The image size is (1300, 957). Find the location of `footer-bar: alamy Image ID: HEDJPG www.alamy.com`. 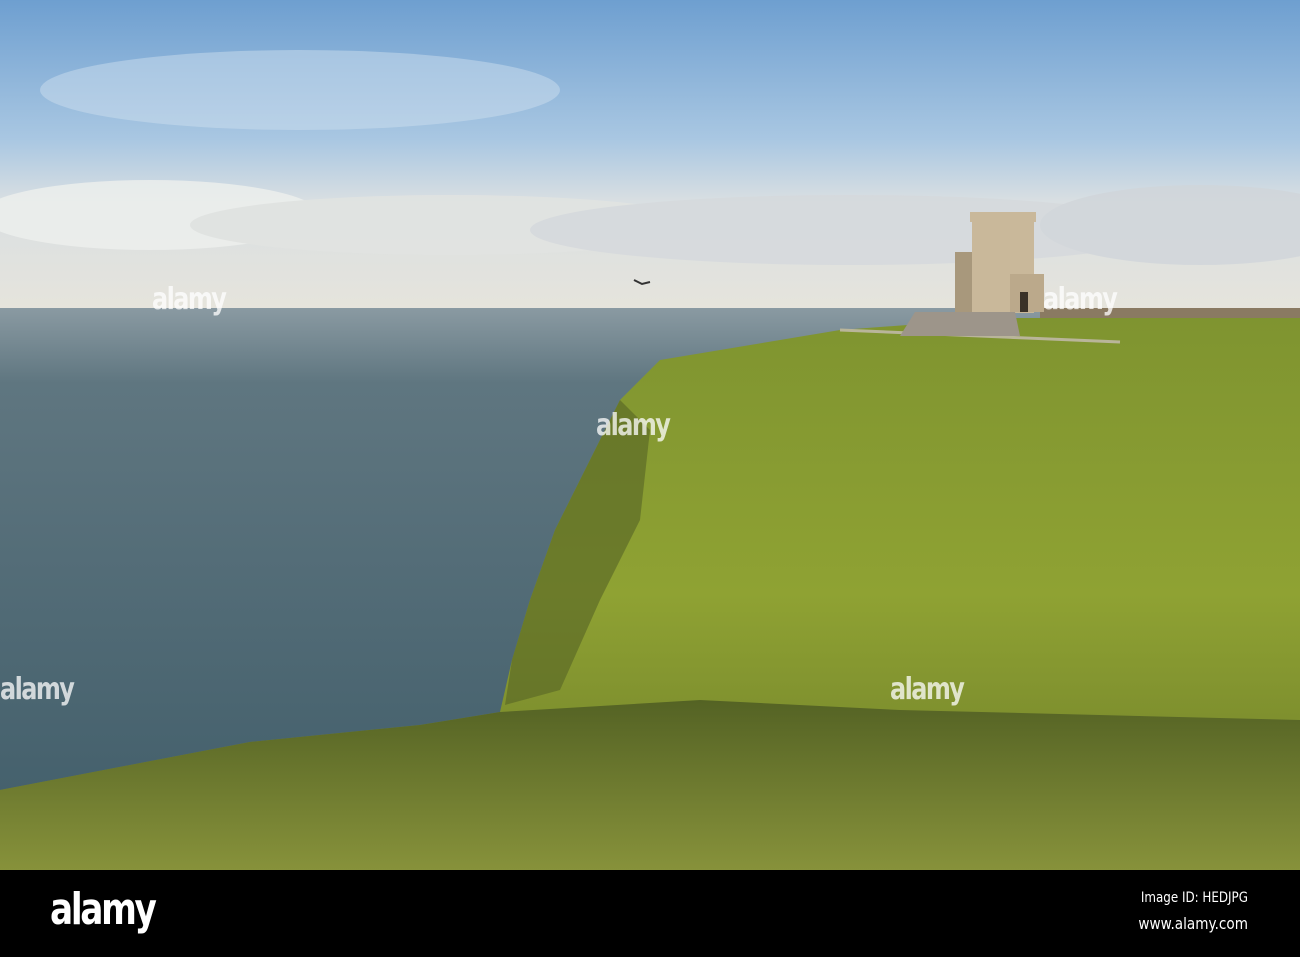

footer-bar: alamy Image ID: HEDJPG www.alamy.com is located at coordinates (650, 913).